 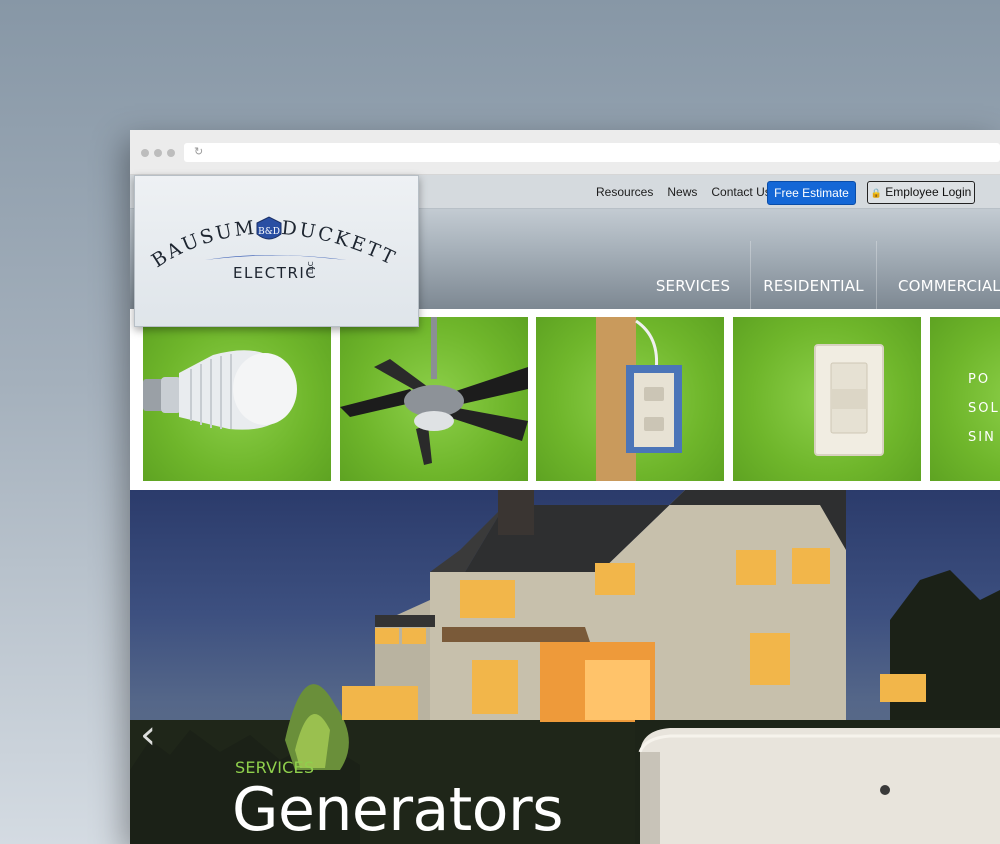 I want to click on site-logo: BAUSUM DUCKETT B&D ELECTRIC LLC, so click(x=276, y=251).